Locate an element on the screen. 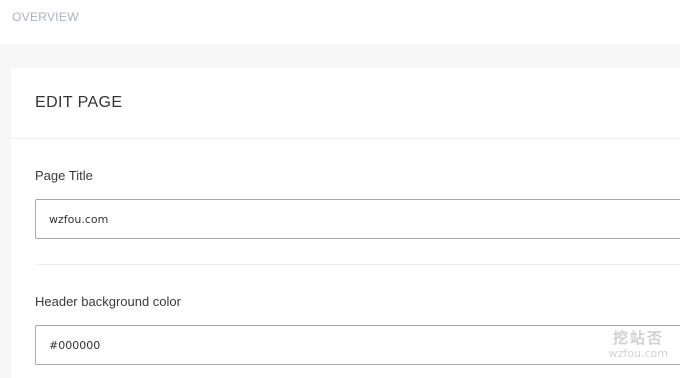 The image size is (680, 378). header-bg-color-input is located at coordinates (357, 345).